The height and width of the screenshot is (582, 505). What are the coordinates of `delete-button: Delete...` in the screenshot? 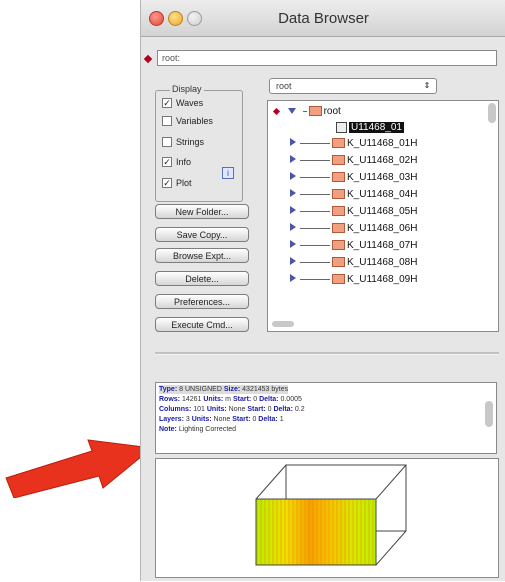 It's located at (202, 278).